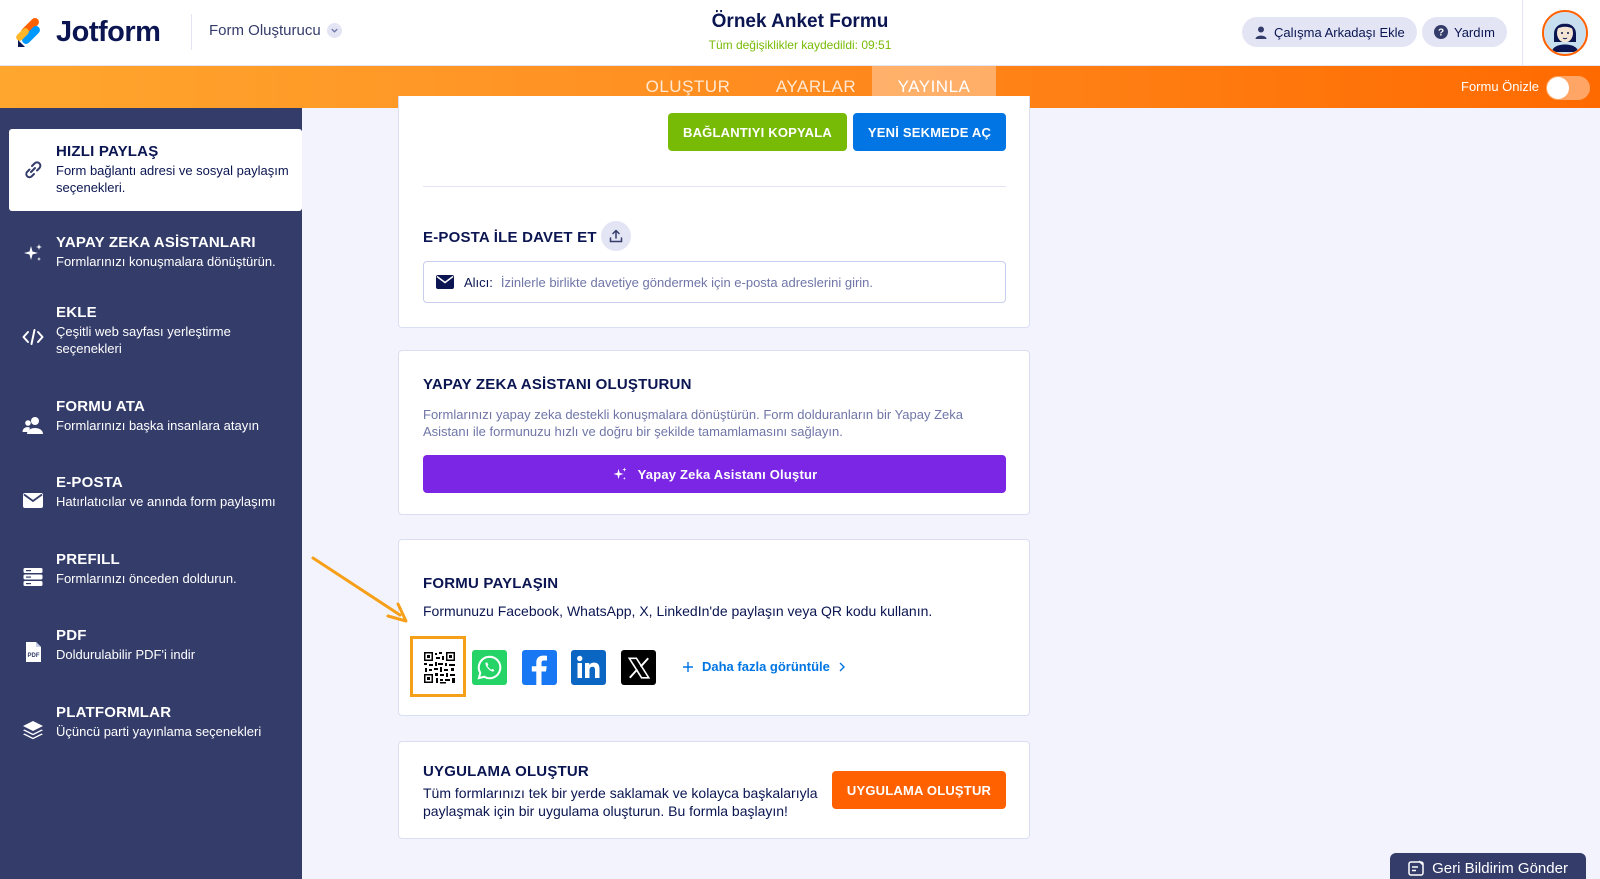  Describe the element at coordinates (1500, 86) in the screenshot. I see `preview-form-label: Formu Önizle` at that location.